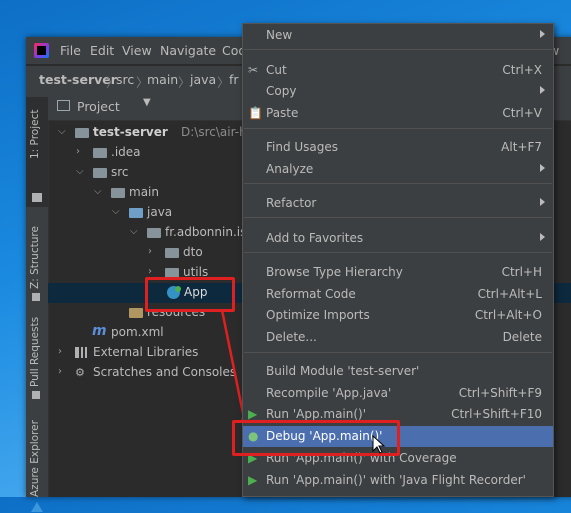  Describe the element at coordinates (281, 91) in the screenshot. I see `menu-item-copy-label: Copy` at that location.